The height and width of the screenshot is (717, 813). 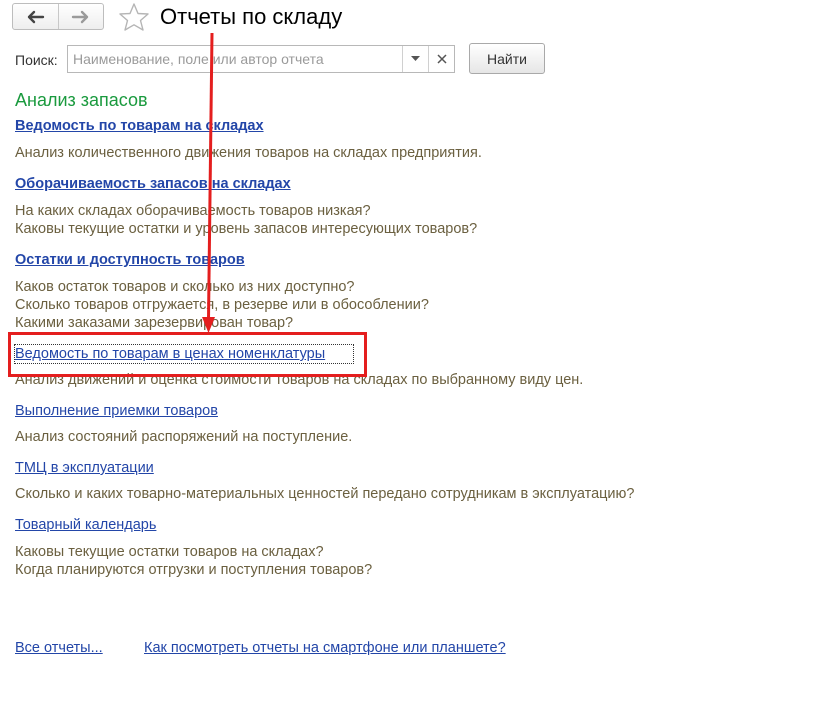 I want to click on forward-button, so click(x=80, y=16).